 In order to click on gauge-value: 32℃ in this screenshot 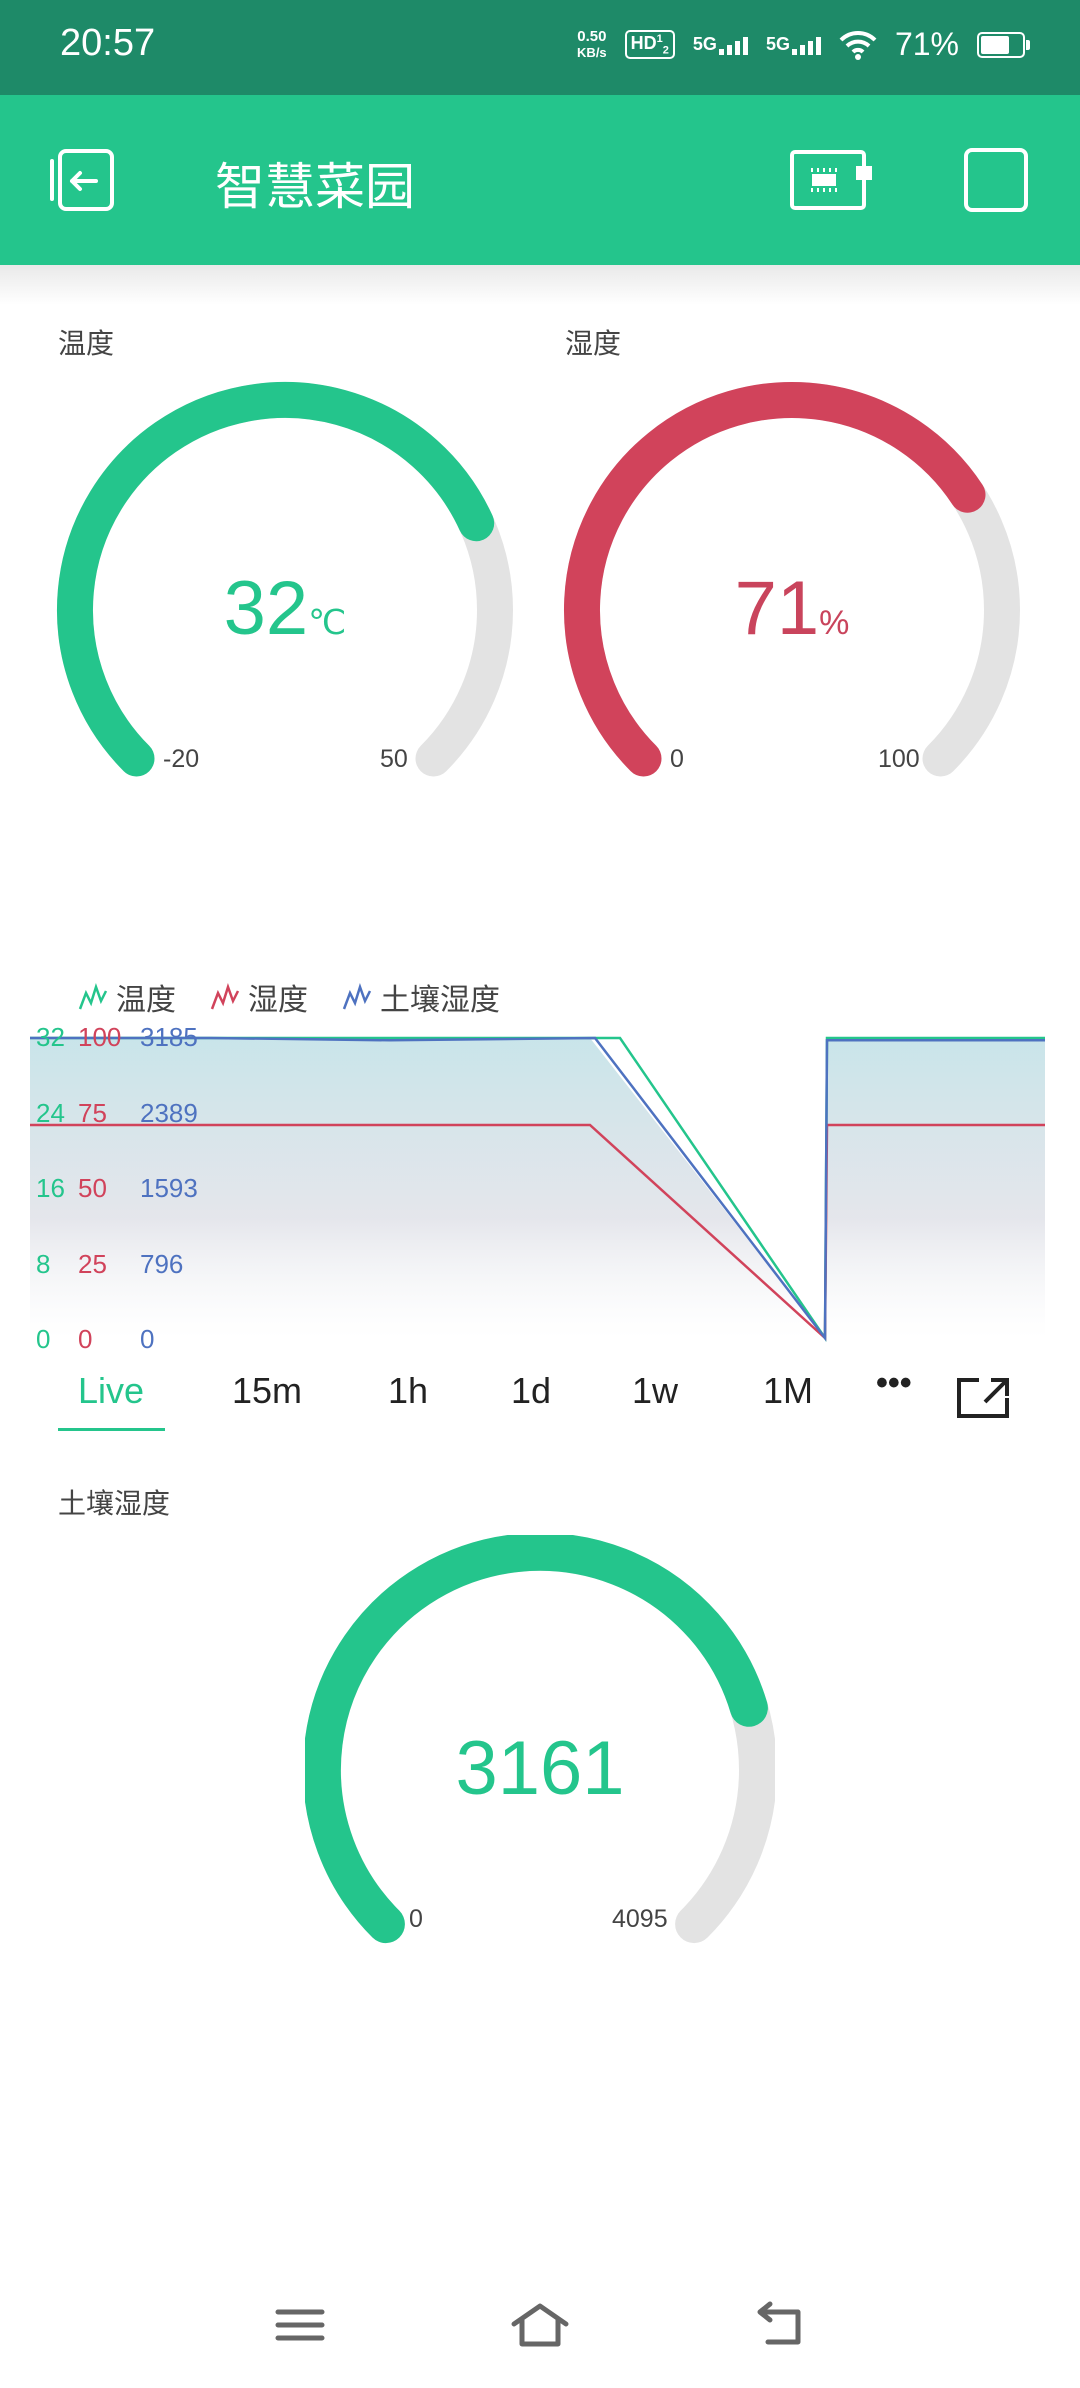, I will do `click(285, 608)`.